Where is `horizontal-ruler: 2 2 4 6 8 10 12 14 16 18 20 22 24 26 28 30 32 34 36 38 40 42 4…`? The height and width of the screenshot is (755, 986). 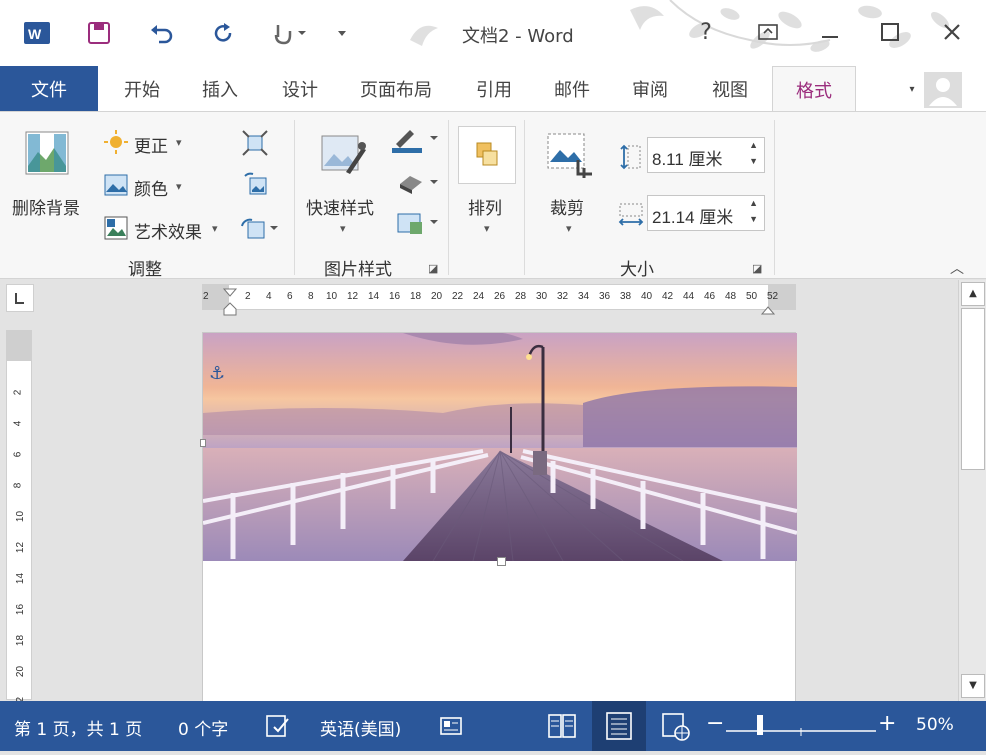 horizontal-ruler: 2 2 4 6 8 10 12 14 16 18 20 22 24 26 28 30 32 34 36 38 40 42 4… is located at coordinates (499, 299).